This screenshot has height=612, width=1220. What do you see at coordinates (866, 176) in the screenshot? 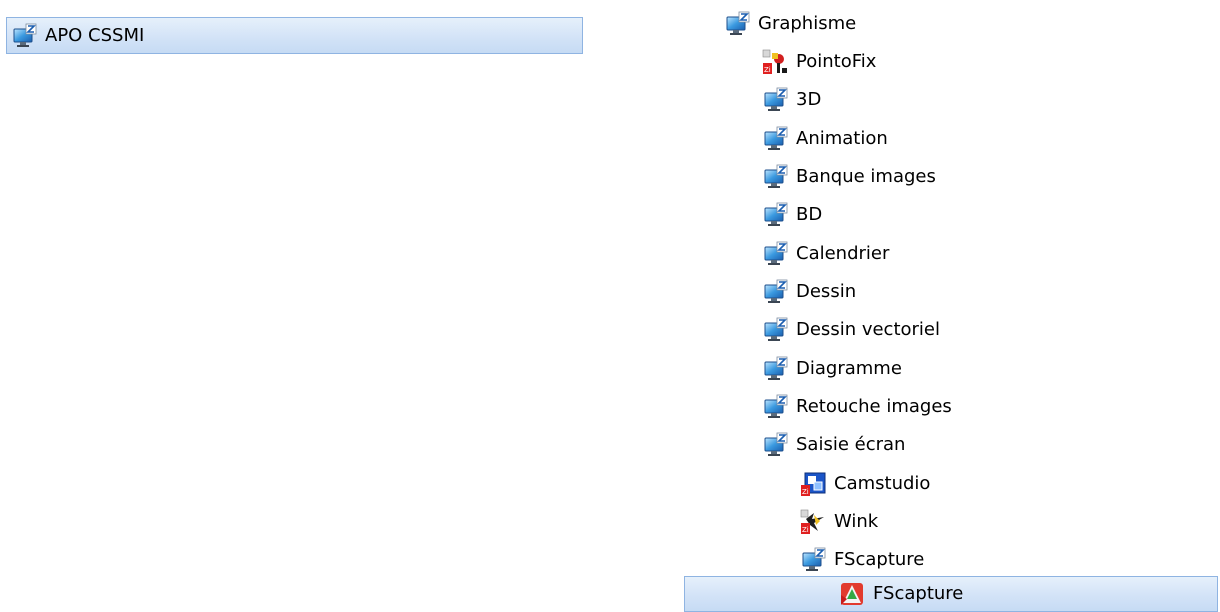
I see `tree-item-label: Banque images` at bounding box center [866, 176].